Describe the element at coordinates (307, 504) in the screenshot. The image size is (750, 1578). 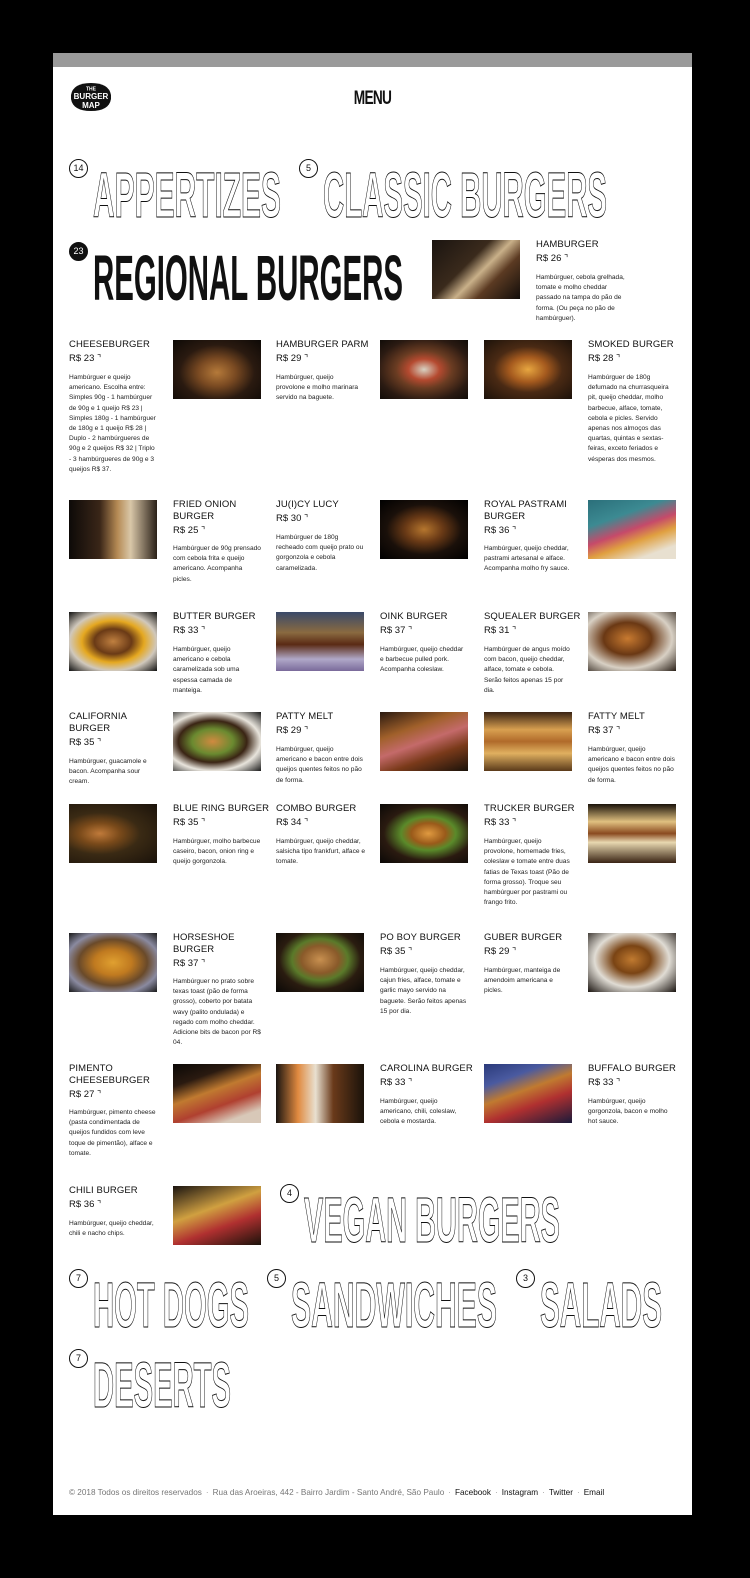
I see `item-name: JU(I)CY LUCY` at that location.